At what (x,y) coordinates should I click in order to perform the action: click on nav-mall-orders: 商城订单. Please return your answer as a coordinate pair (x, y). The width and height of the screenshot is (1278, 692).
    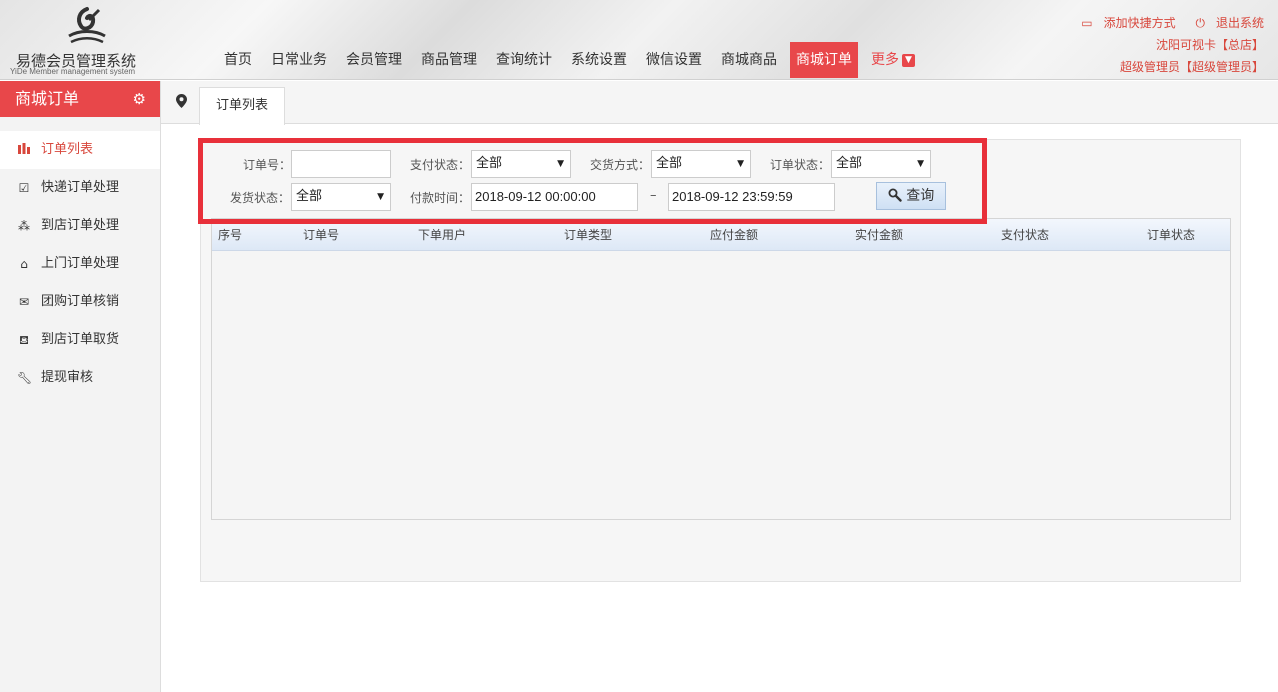
    Looking at the image, I should click on (824, 60).